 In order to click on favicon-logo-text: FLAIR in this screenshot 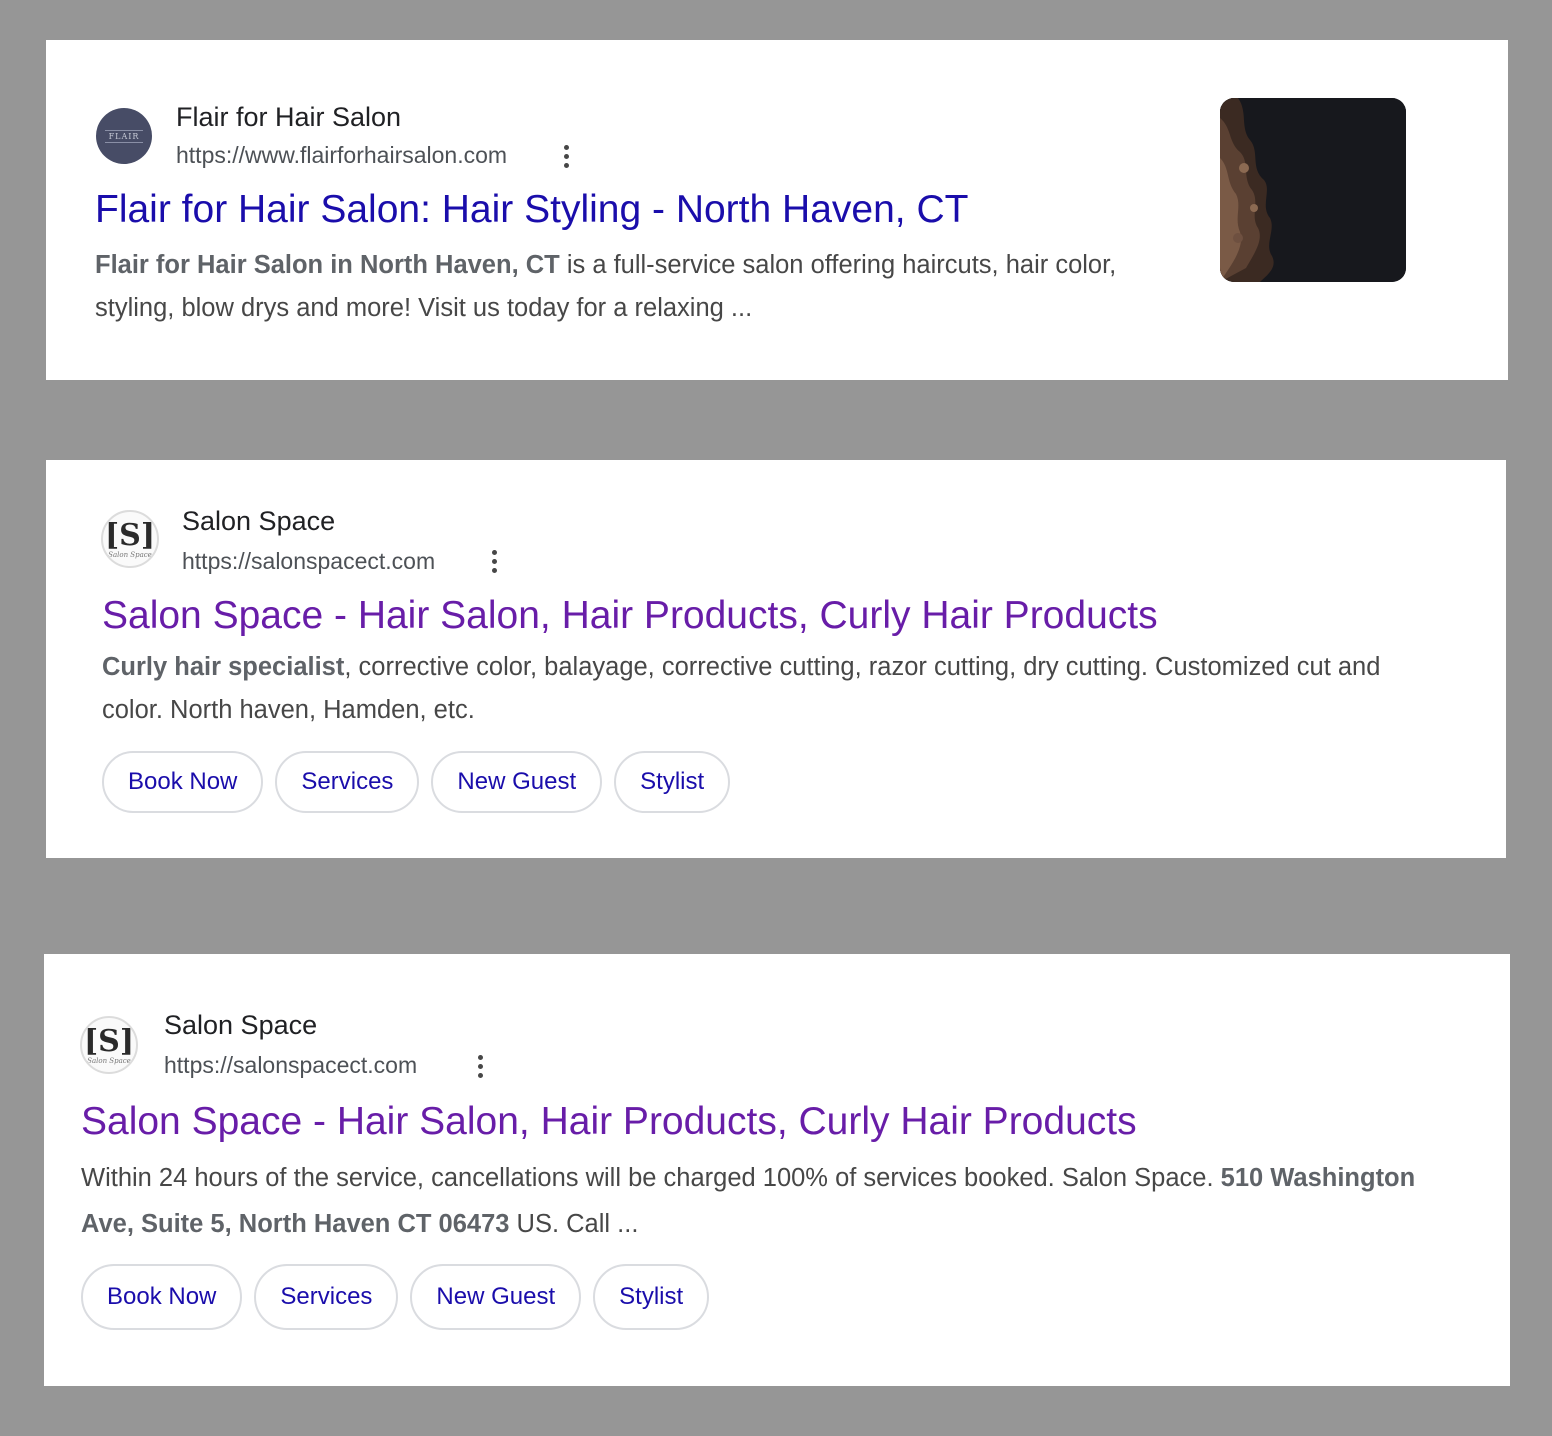, I will do `click(124, 136)`.